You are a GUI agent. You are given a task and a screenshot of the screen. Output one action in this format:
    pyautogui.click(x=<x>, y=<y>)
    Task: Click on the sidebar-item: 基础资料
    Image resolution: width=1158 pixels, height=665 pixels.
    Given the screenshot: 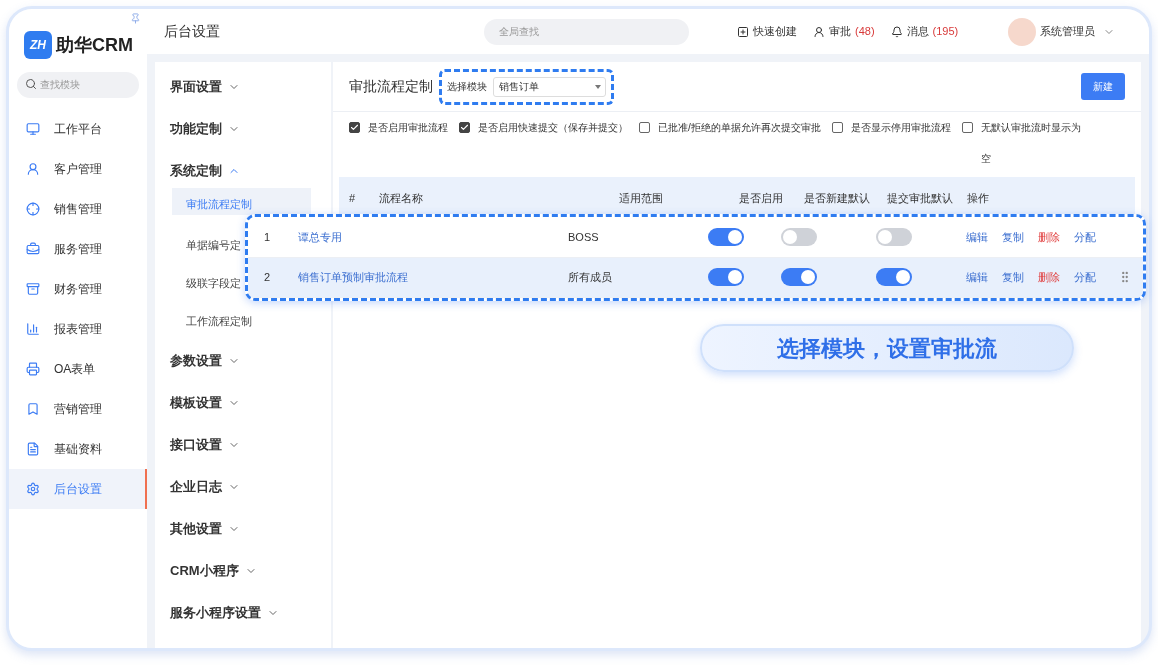 What is the action you would take?
    pyautogui.click(x=78, y=449)
    